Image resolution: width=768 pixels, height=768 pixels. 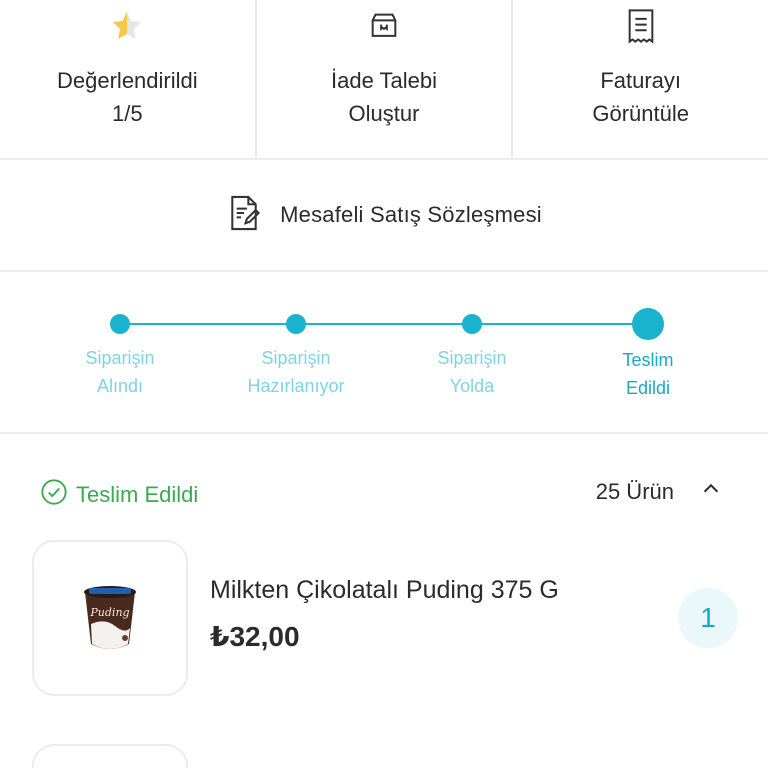 What do you see at coordinates (384, 26) in the screenshot?
I see `return-box-icon` at bounding box center [384, 26].